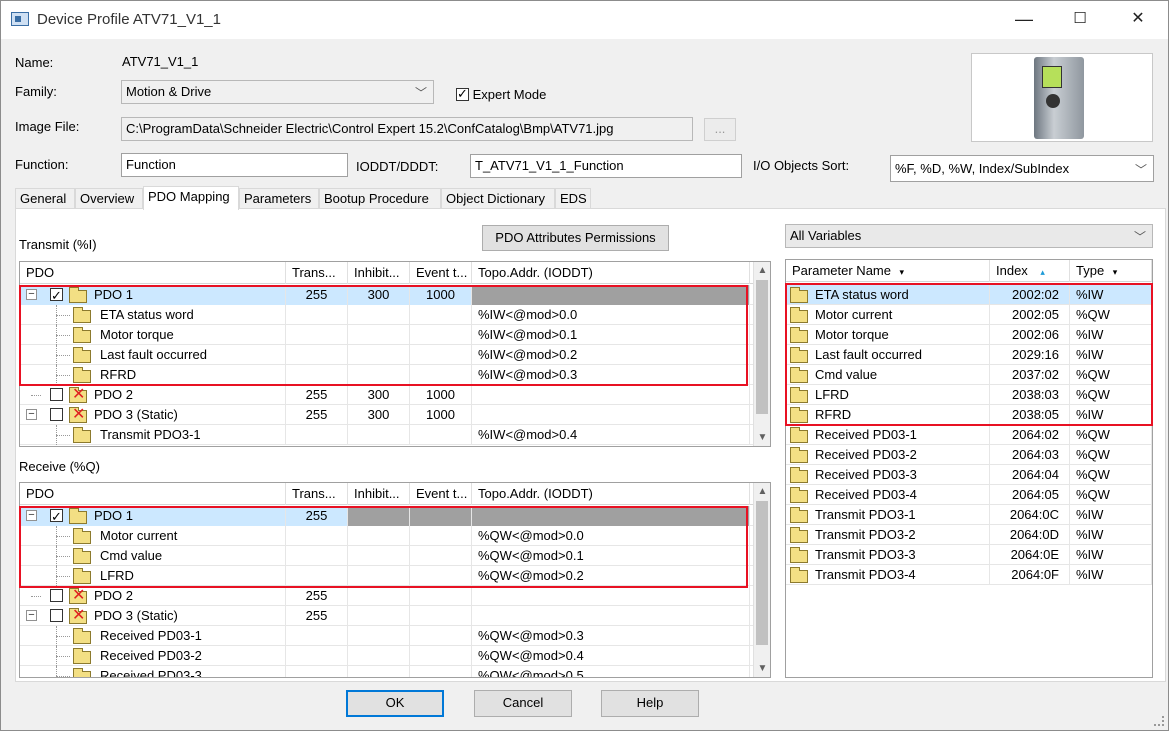  I want to click on table-row: − PDO 1 255, so click(386, 516).